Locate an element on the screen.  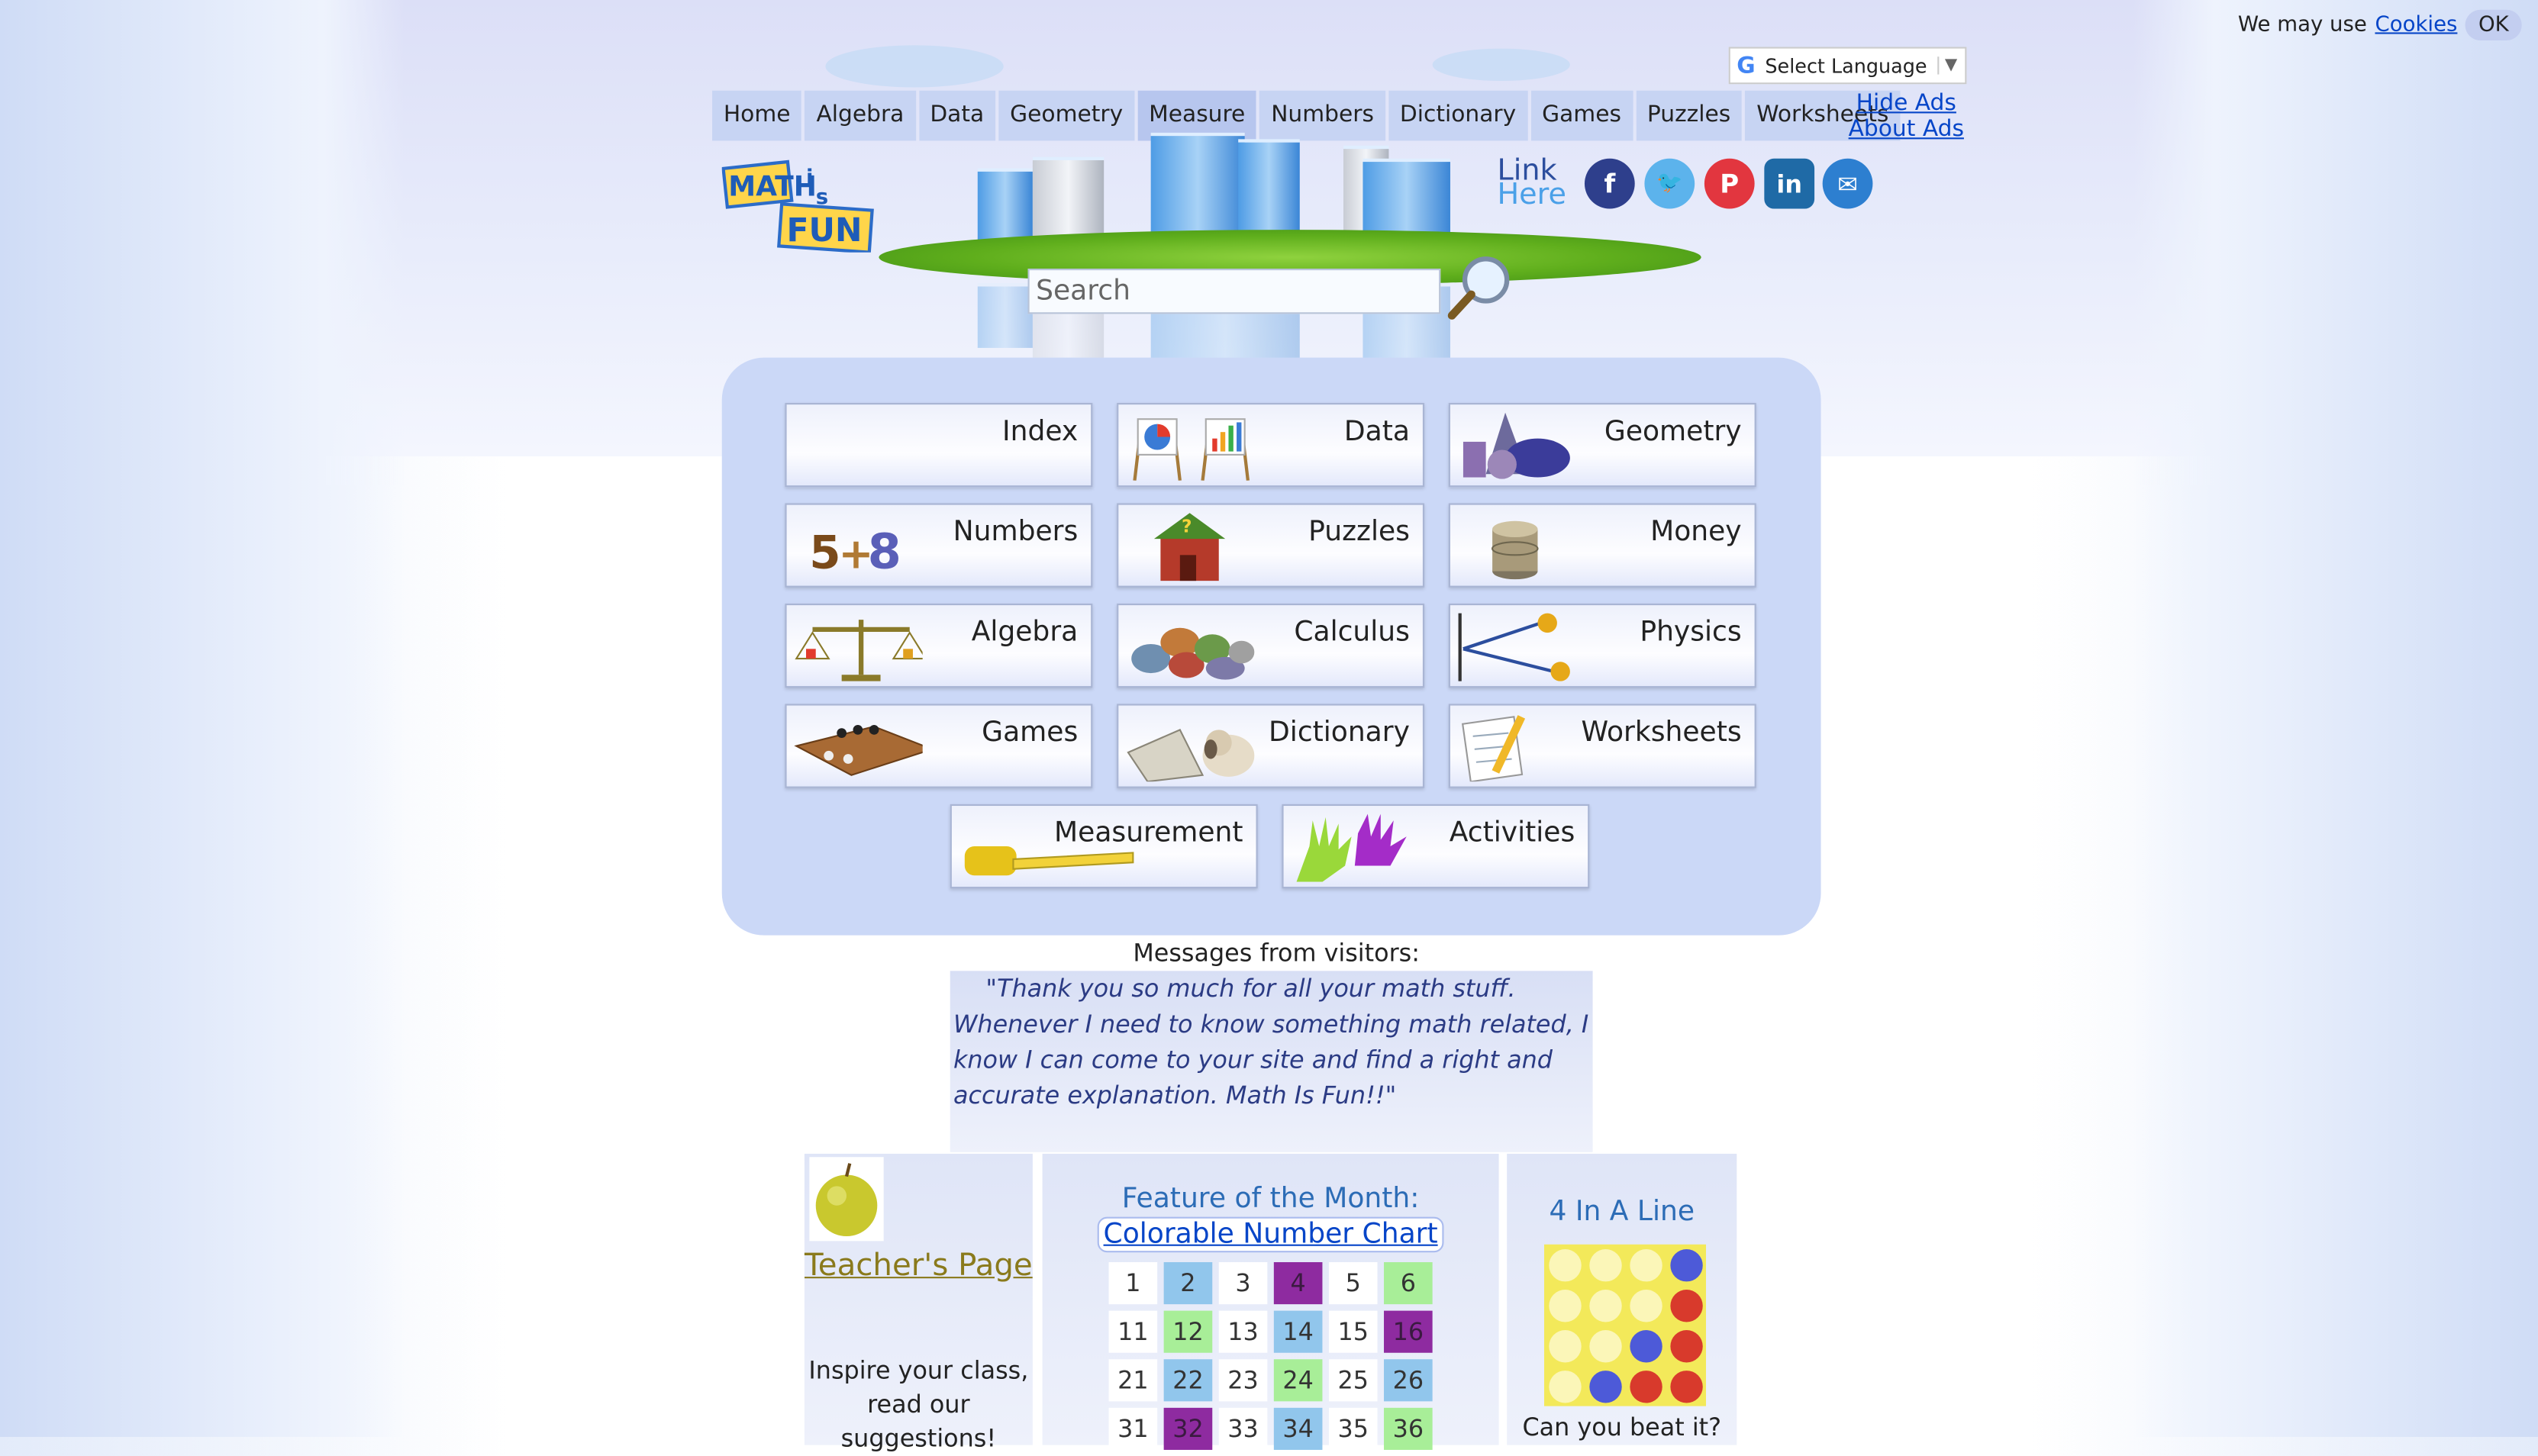
ad-links: Hide Ads About Ads is located at coordinates (1907, 117).